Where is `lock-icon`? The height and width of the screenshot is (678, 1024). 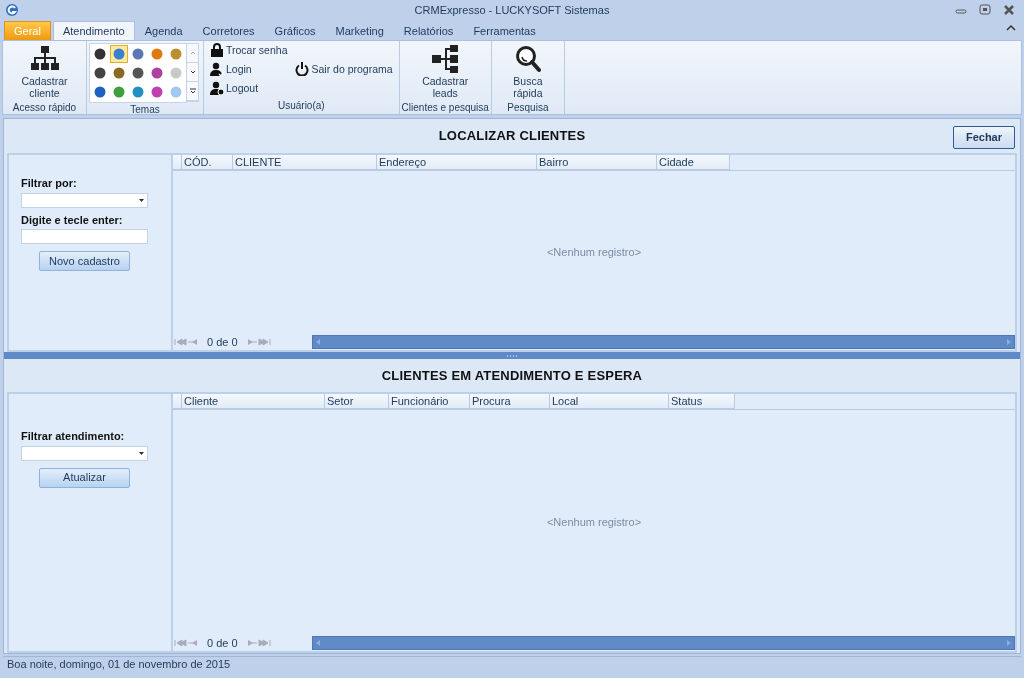 lock-icon is located at coordinates (217, 50).